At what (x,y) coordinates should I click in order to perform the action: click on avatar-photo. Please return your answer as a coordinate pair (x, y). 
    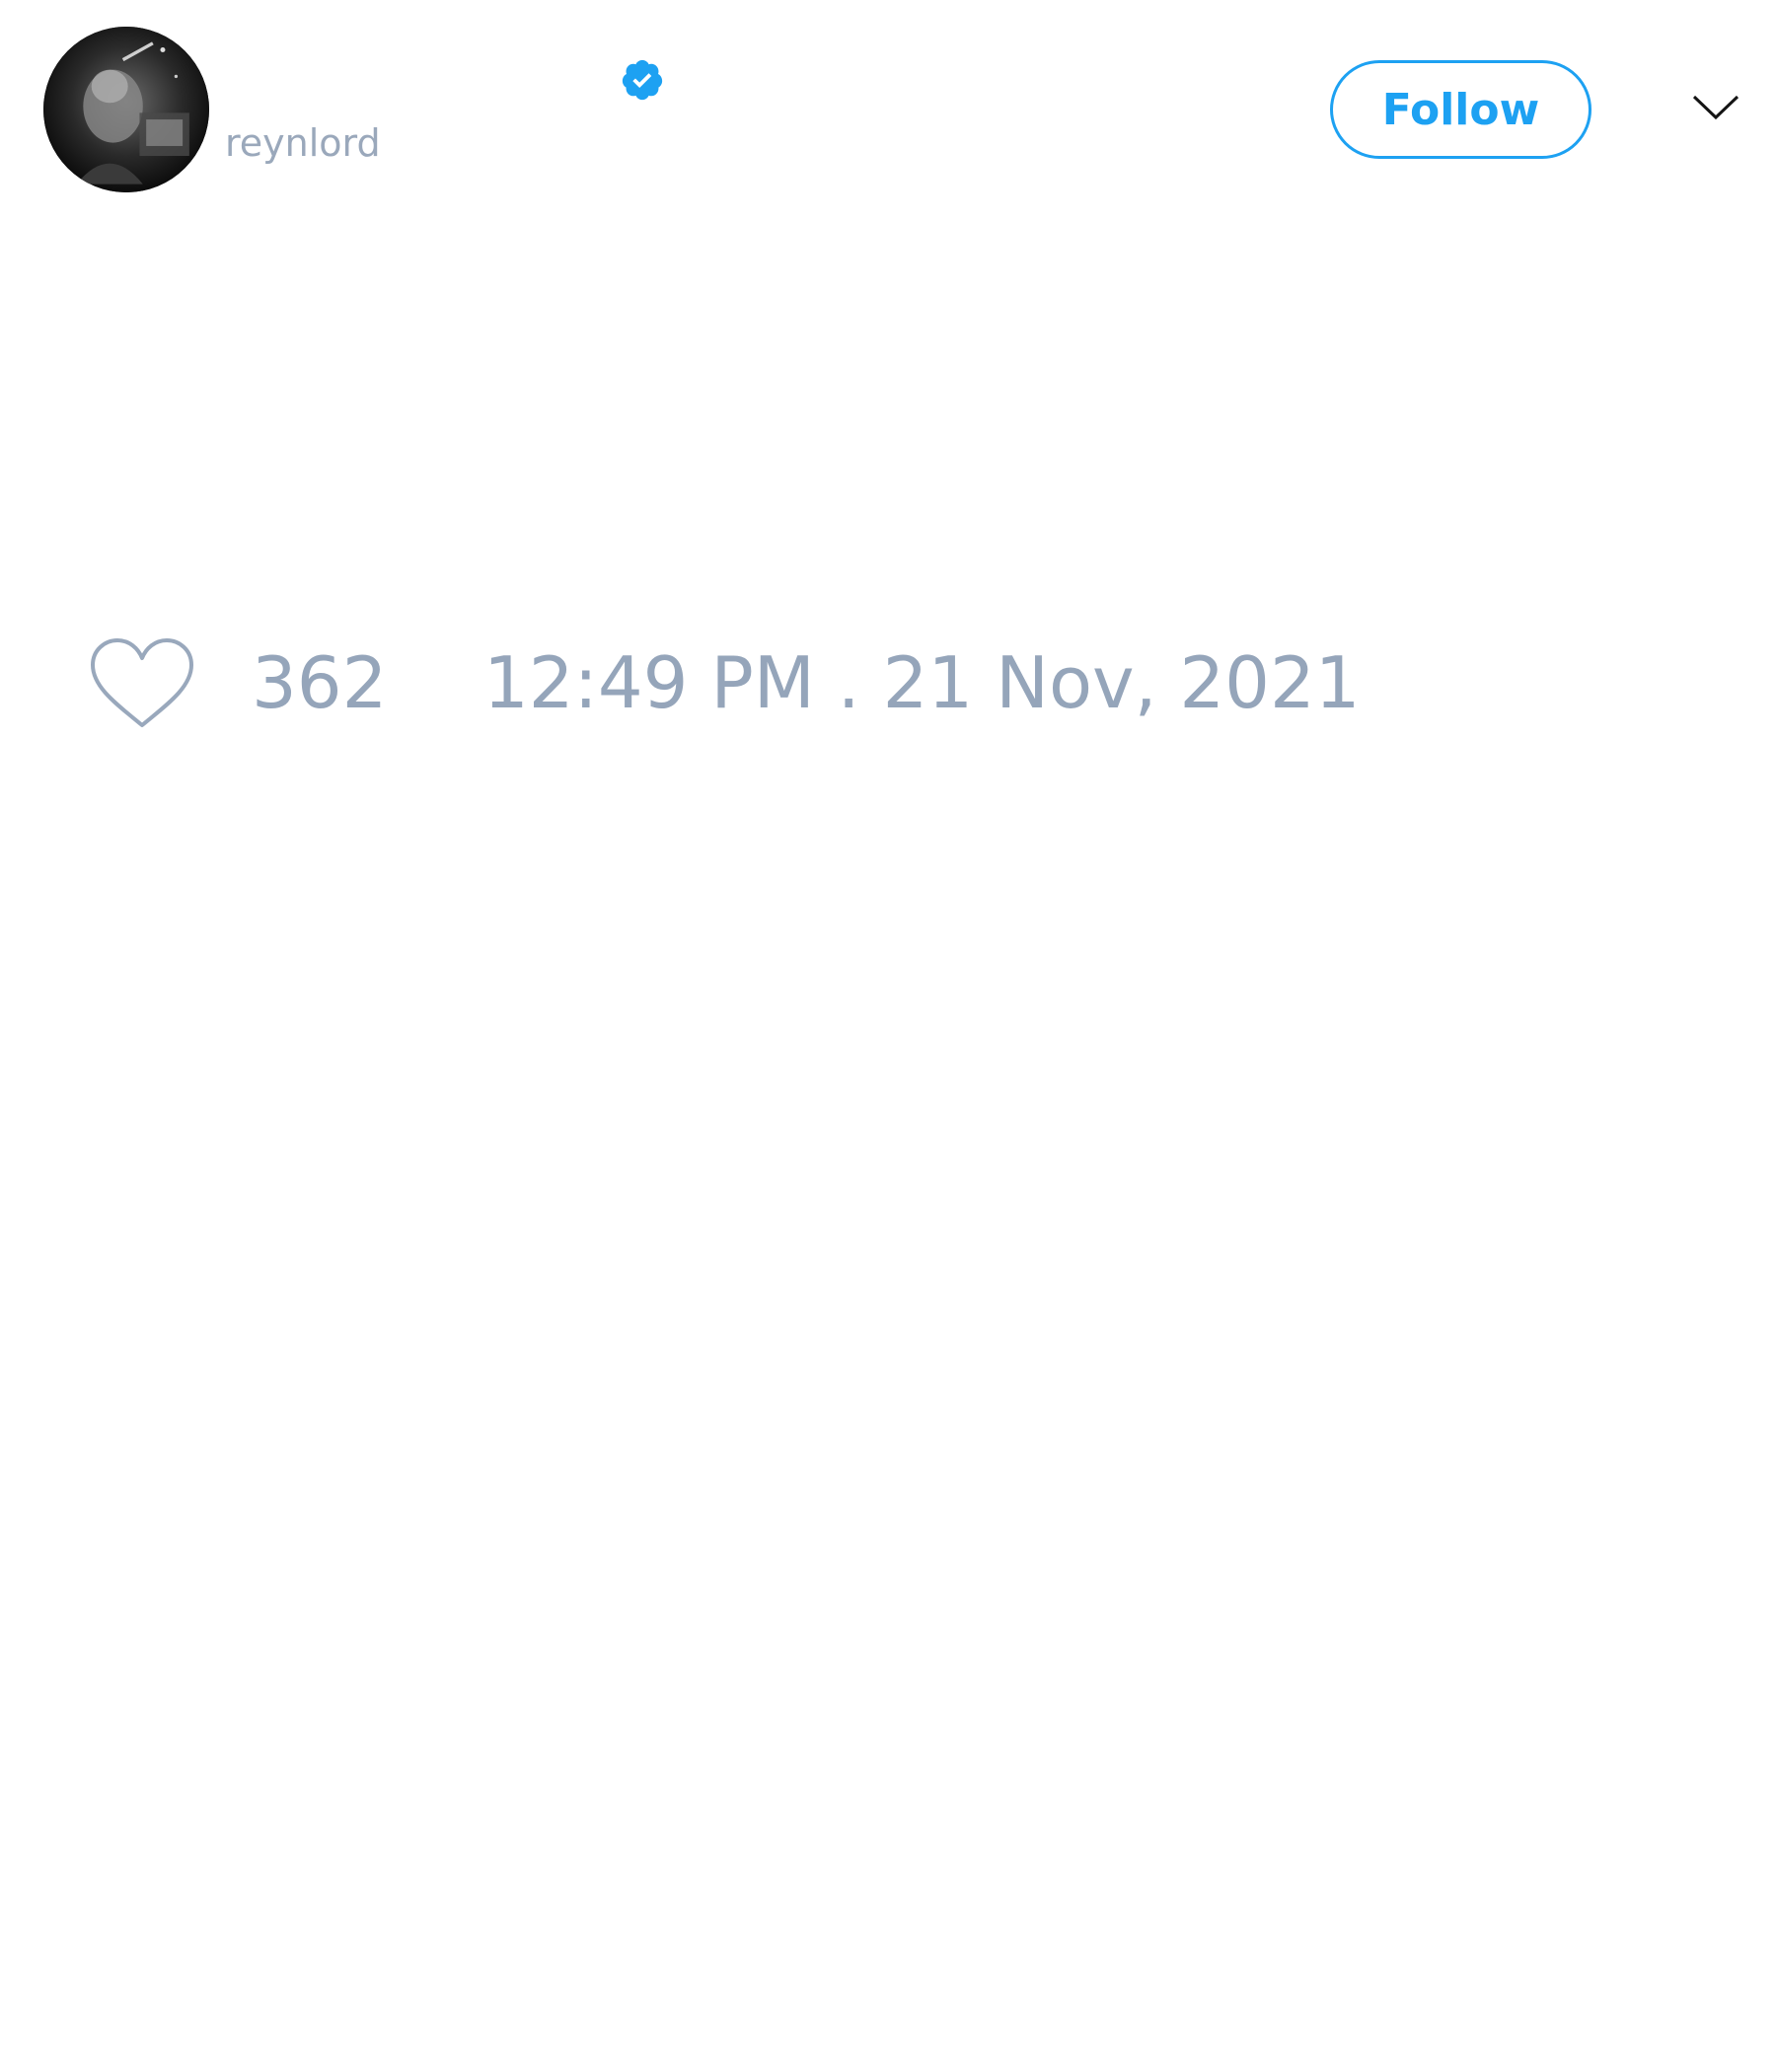
    Looking at the image, I should click on (126, 110).